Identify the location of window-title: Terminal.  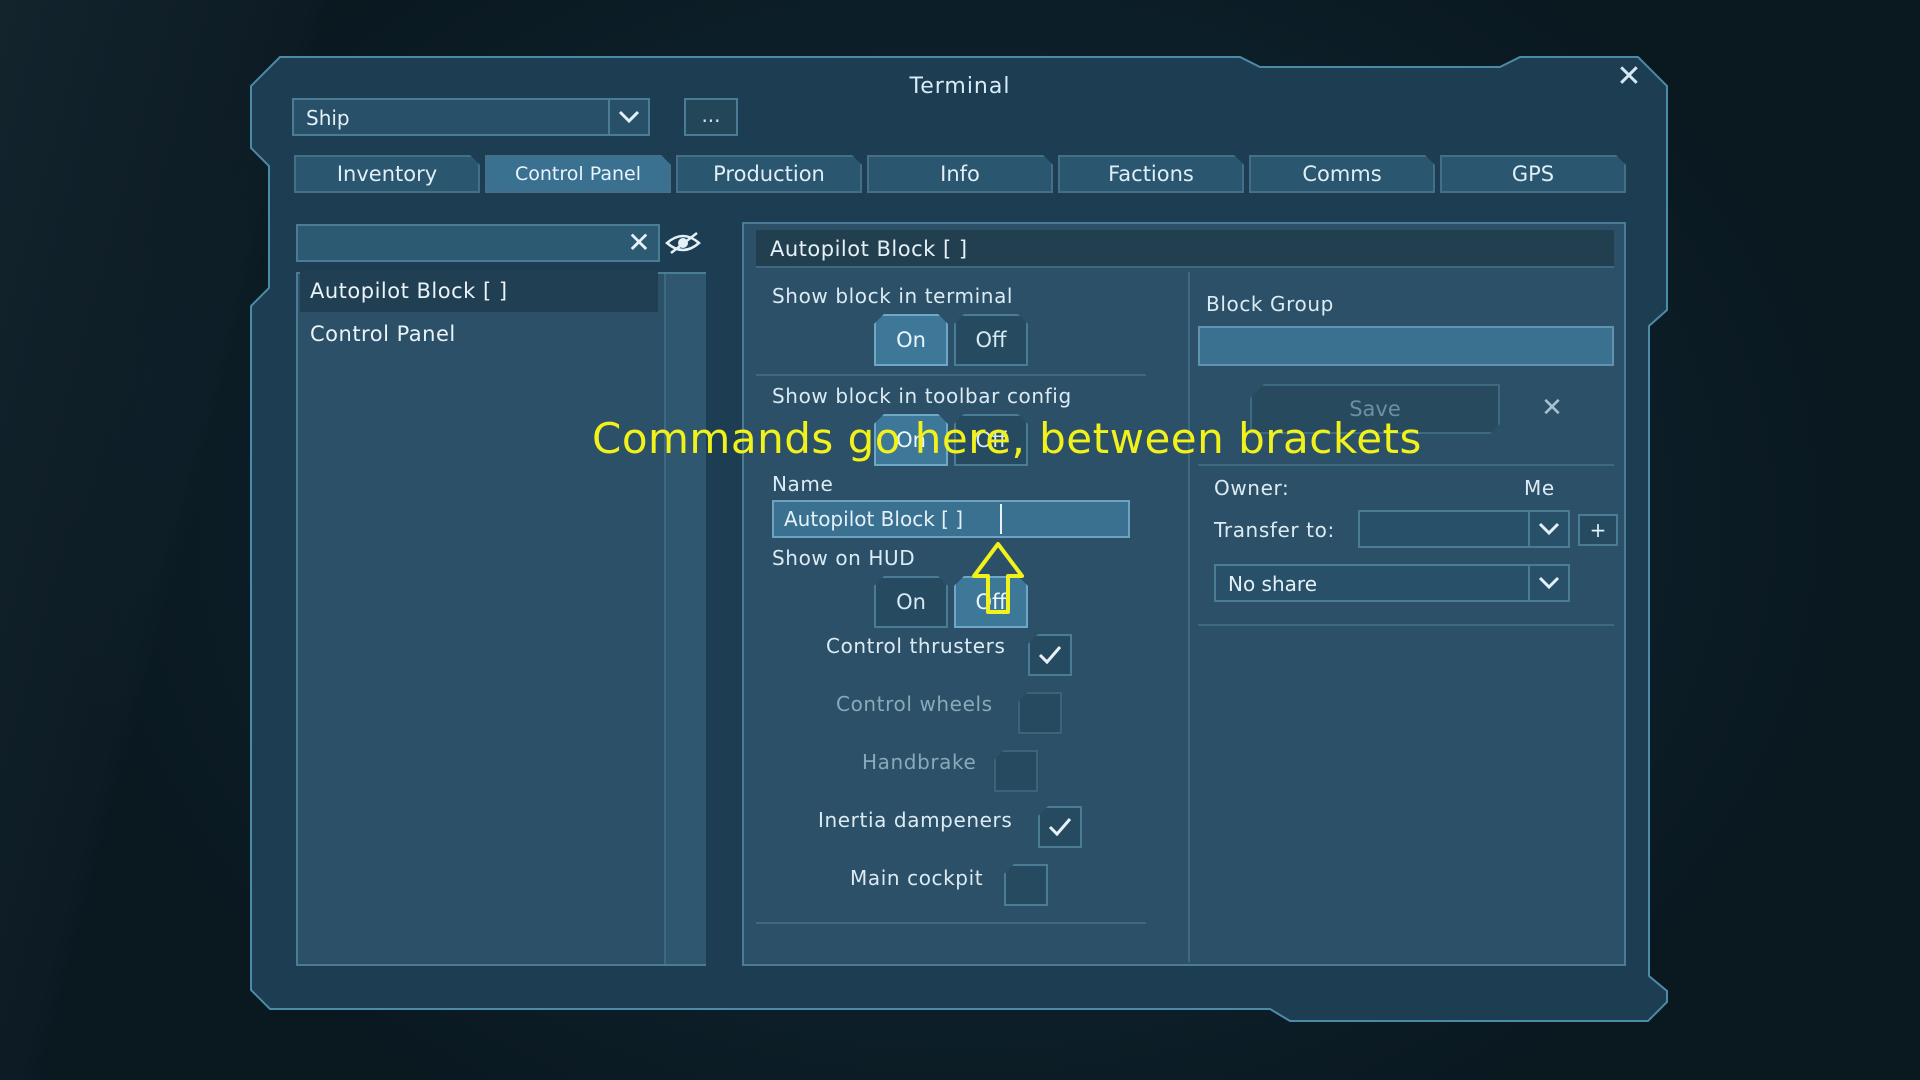
(960, 86).